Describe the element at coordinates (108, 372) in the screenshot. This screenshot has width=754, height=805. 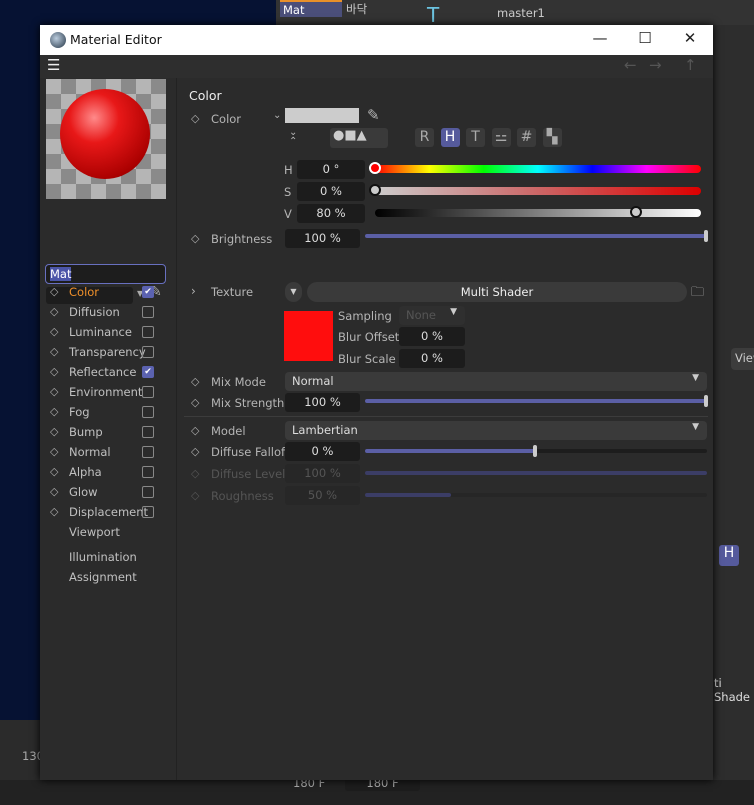
I see `channel-item-reflectance: ◇ Reflectance ✔` at that location.